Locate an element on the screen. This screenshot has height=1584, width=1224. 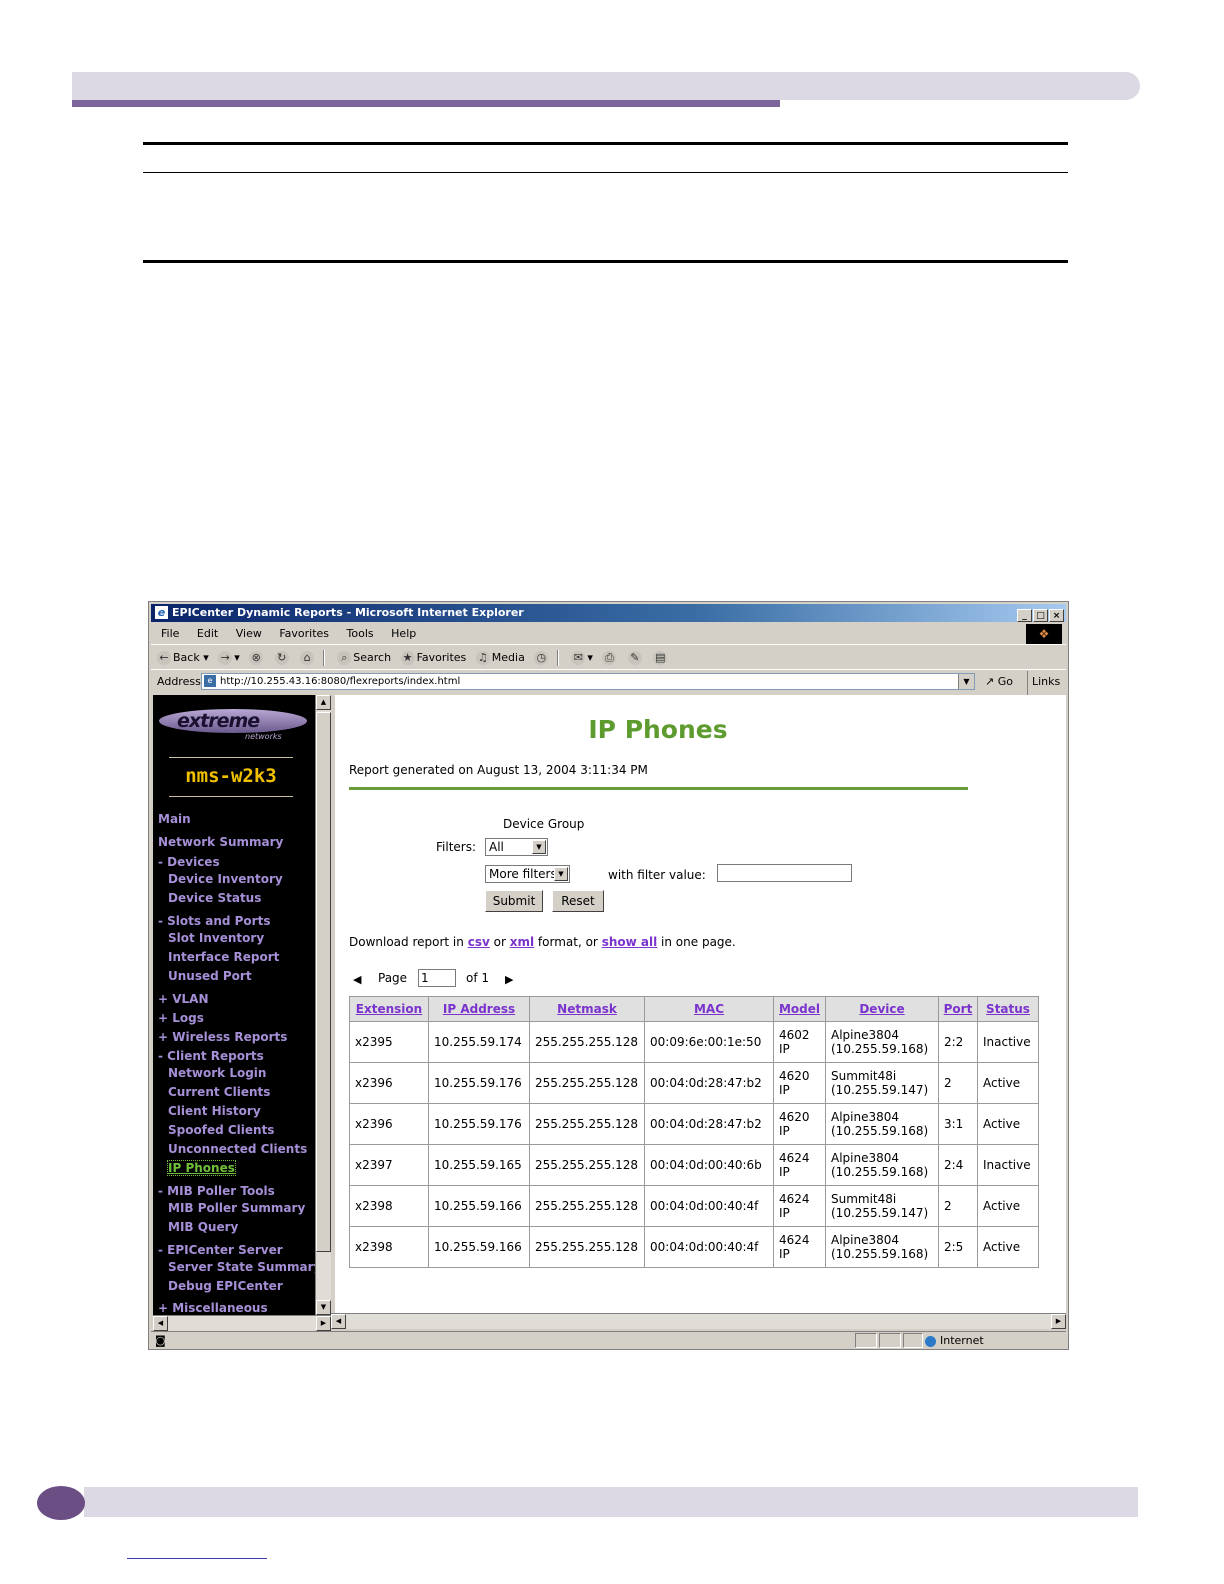
menu-edit: Edit is located at coordinates (207, 633).